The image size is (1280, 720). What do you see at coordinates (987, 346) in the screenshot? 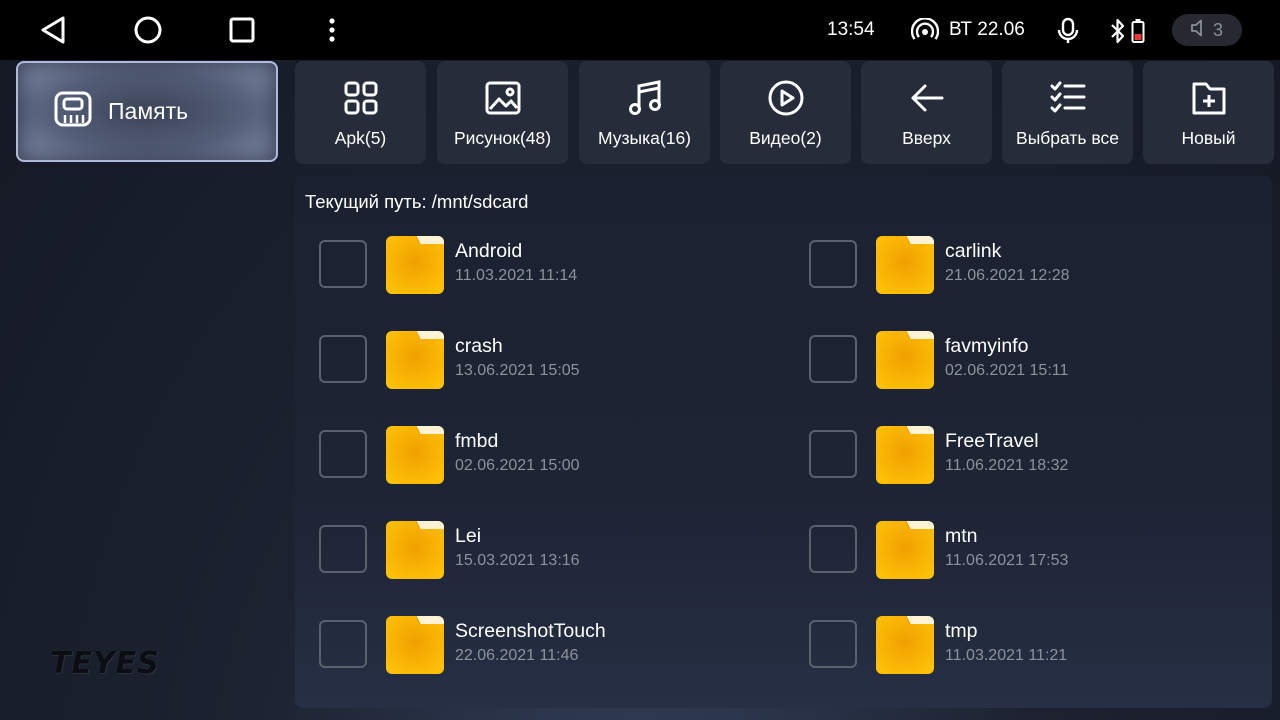
I see `file-name: favmyinfo` at bounding box center [987, 346].